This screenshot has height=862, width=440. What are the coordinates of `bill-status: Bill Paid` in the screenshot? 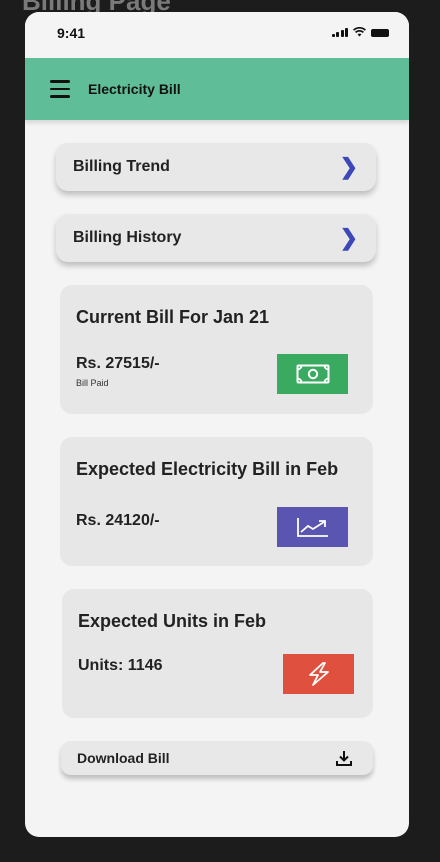 It's located at (92, 383).